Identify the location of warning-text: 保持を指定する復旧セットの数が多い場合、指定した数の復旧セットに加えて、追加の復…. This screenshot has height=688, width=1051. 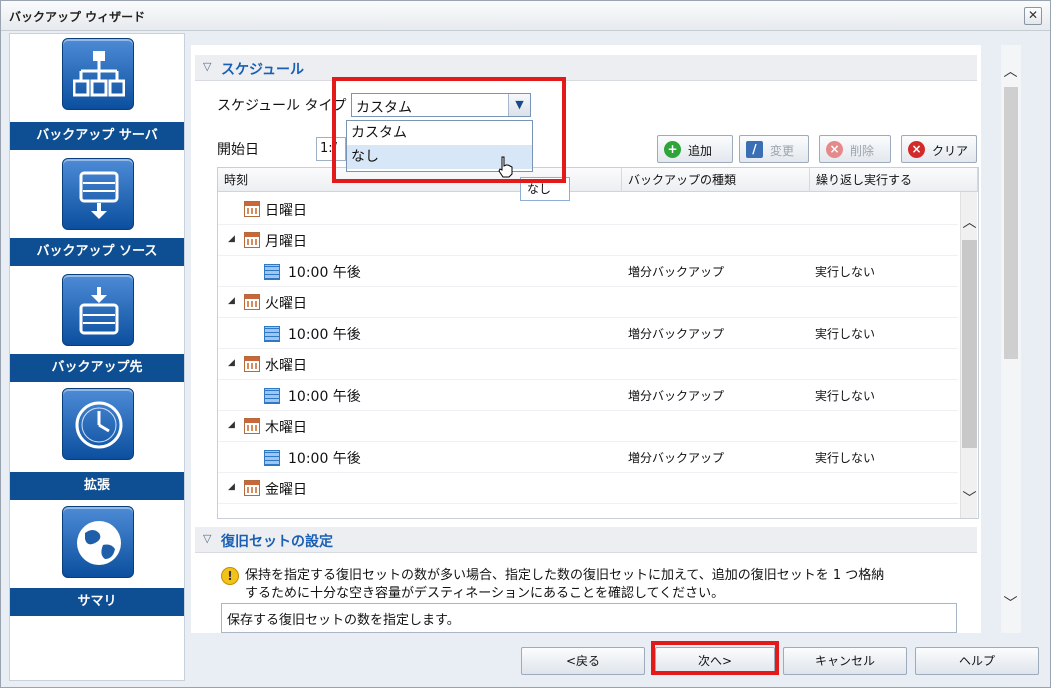
(564, 585).